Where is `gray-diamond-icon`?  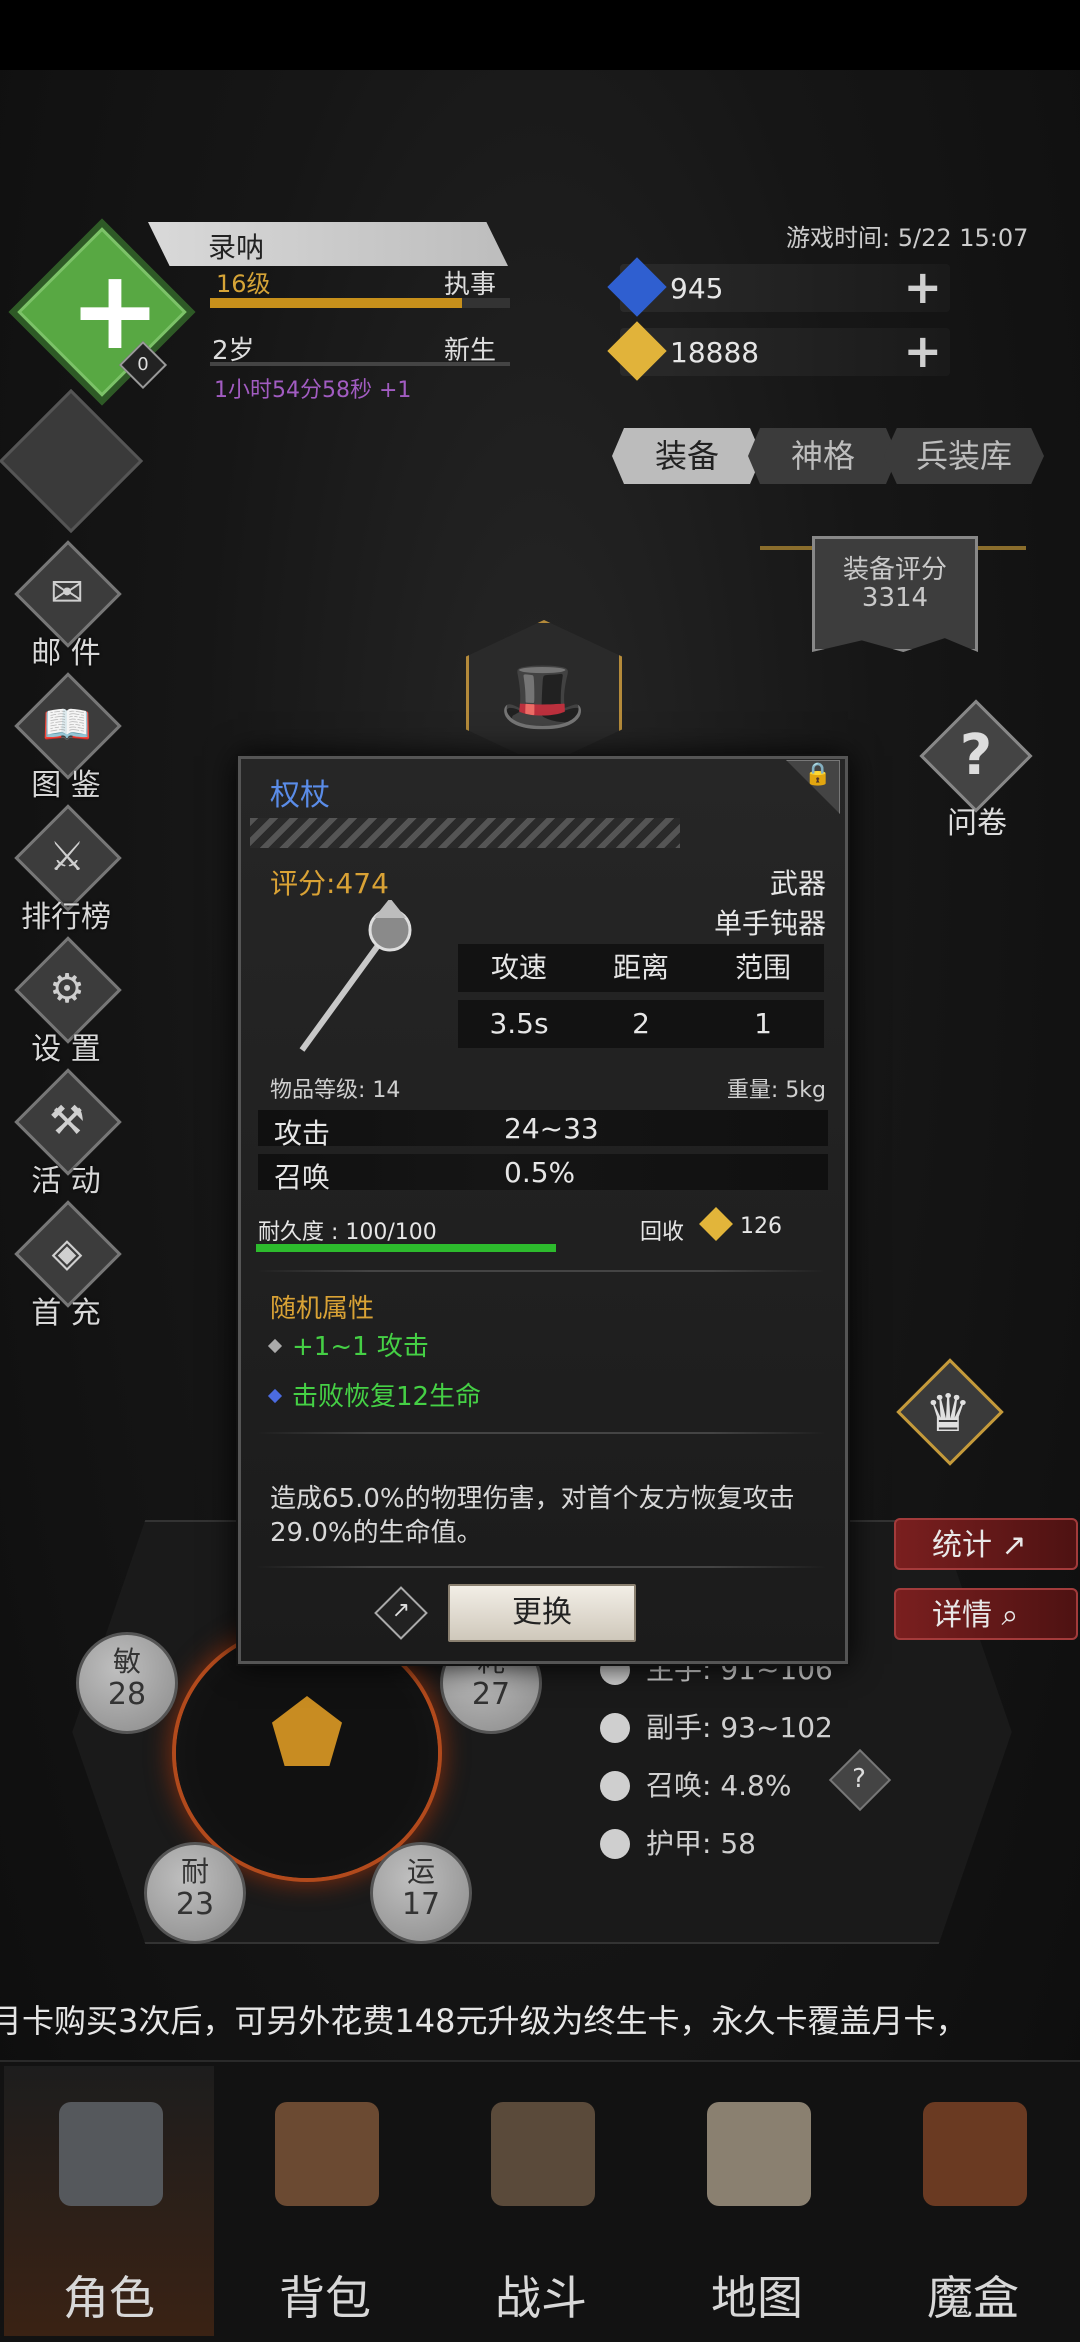 gray-diamond-icon is located at coordinates (275, 1346).